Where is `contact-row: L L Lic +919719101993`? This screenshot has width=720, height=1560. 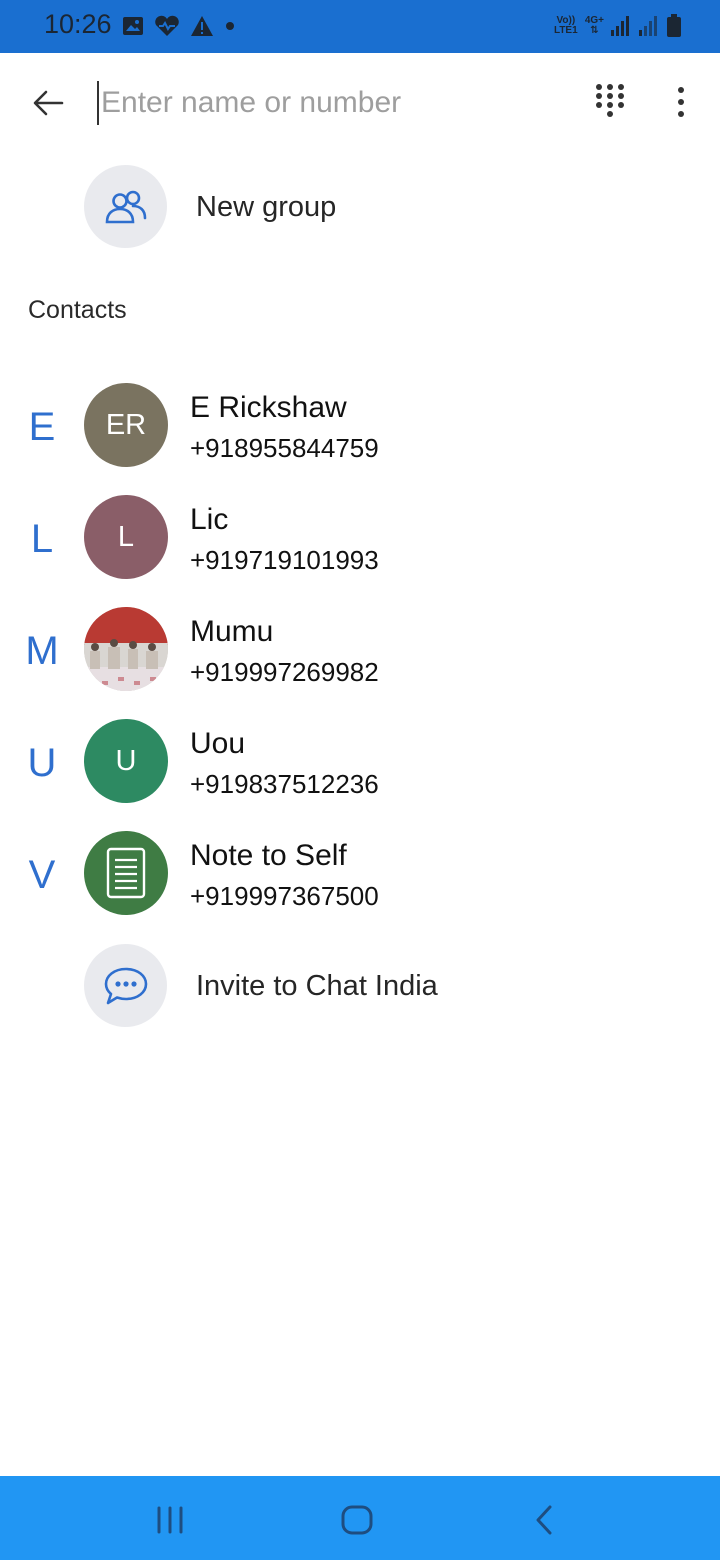
contact-row: L L Lic +919719101993 is located at coordinates (360, 551).